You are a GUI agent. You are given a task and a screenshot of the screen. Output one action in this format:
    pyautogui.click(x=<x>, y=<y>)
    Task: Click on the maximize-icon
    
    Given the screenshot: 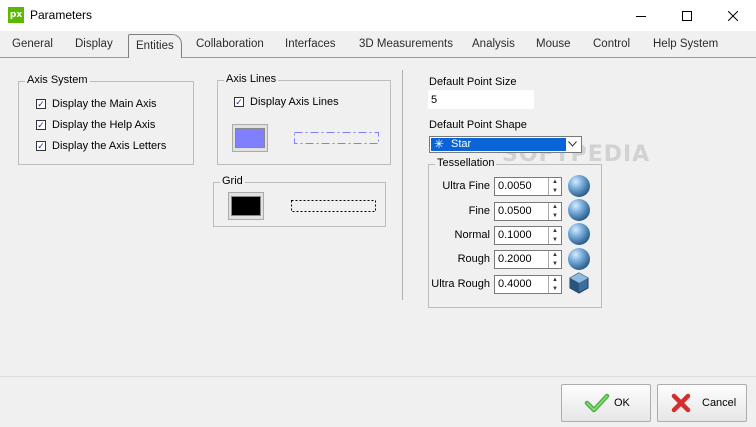 What is the action you would take?
    pyautogui.click(x=687, y=15)
    